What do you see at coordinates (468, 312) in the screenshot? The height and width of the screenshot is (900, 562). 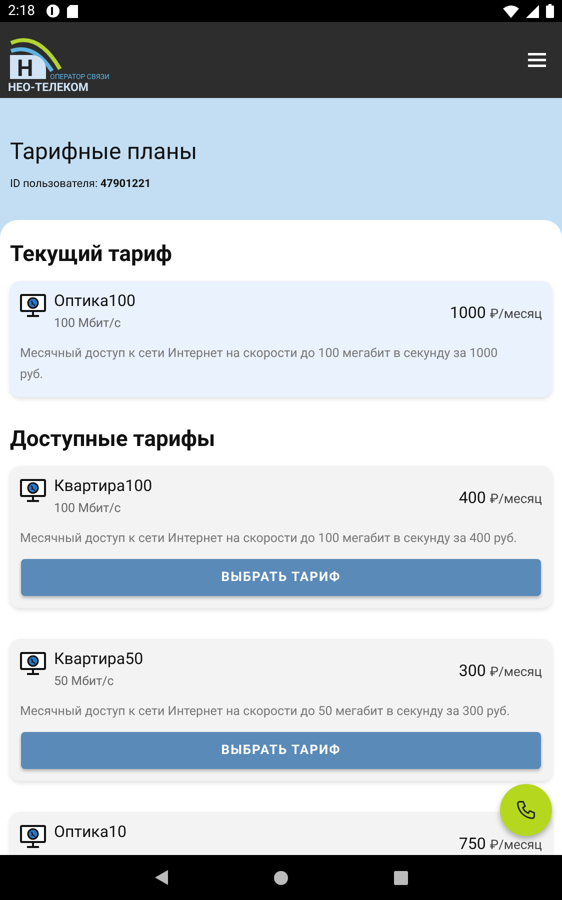 I see `plan-price: 1000` at bounding box center [468, 312].